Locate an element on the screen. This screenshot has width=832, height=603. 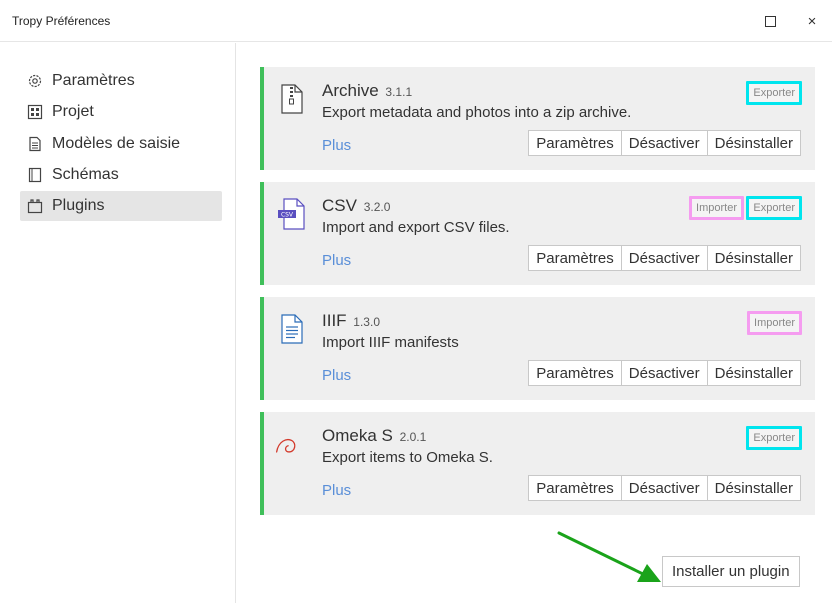
gear-icon is located at coordinates (35, 81).